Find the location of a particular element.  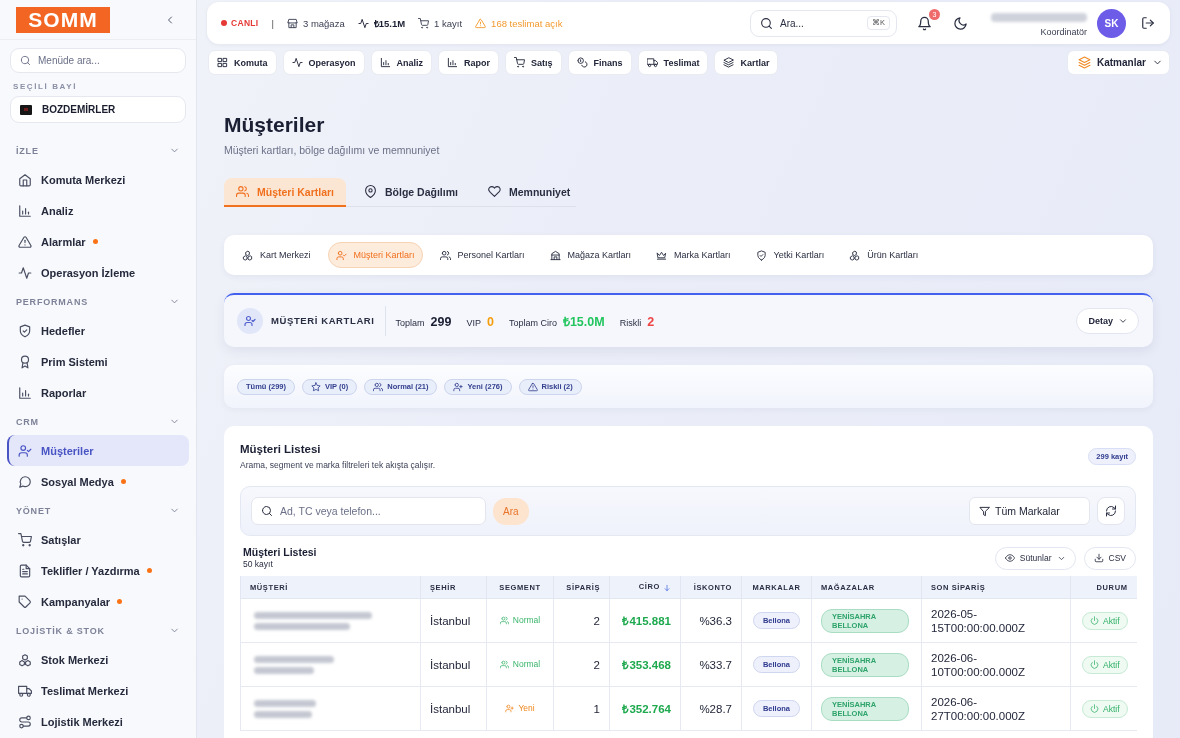

users-icon is located at coordinates (445, 255).